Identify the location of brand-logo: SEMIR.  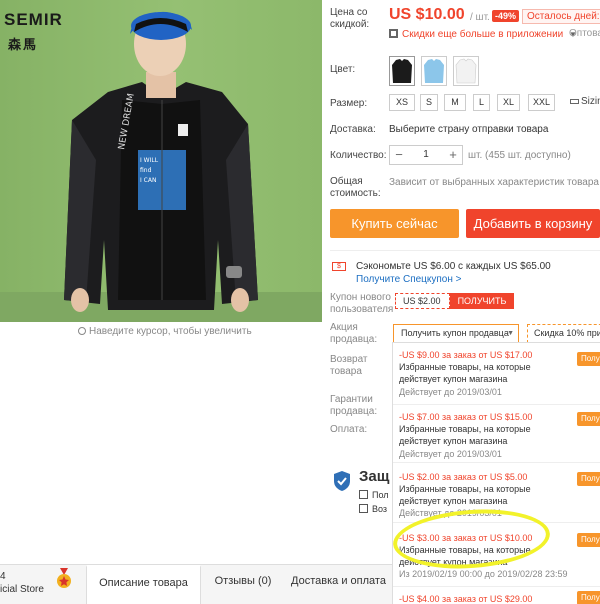
(33, 19).